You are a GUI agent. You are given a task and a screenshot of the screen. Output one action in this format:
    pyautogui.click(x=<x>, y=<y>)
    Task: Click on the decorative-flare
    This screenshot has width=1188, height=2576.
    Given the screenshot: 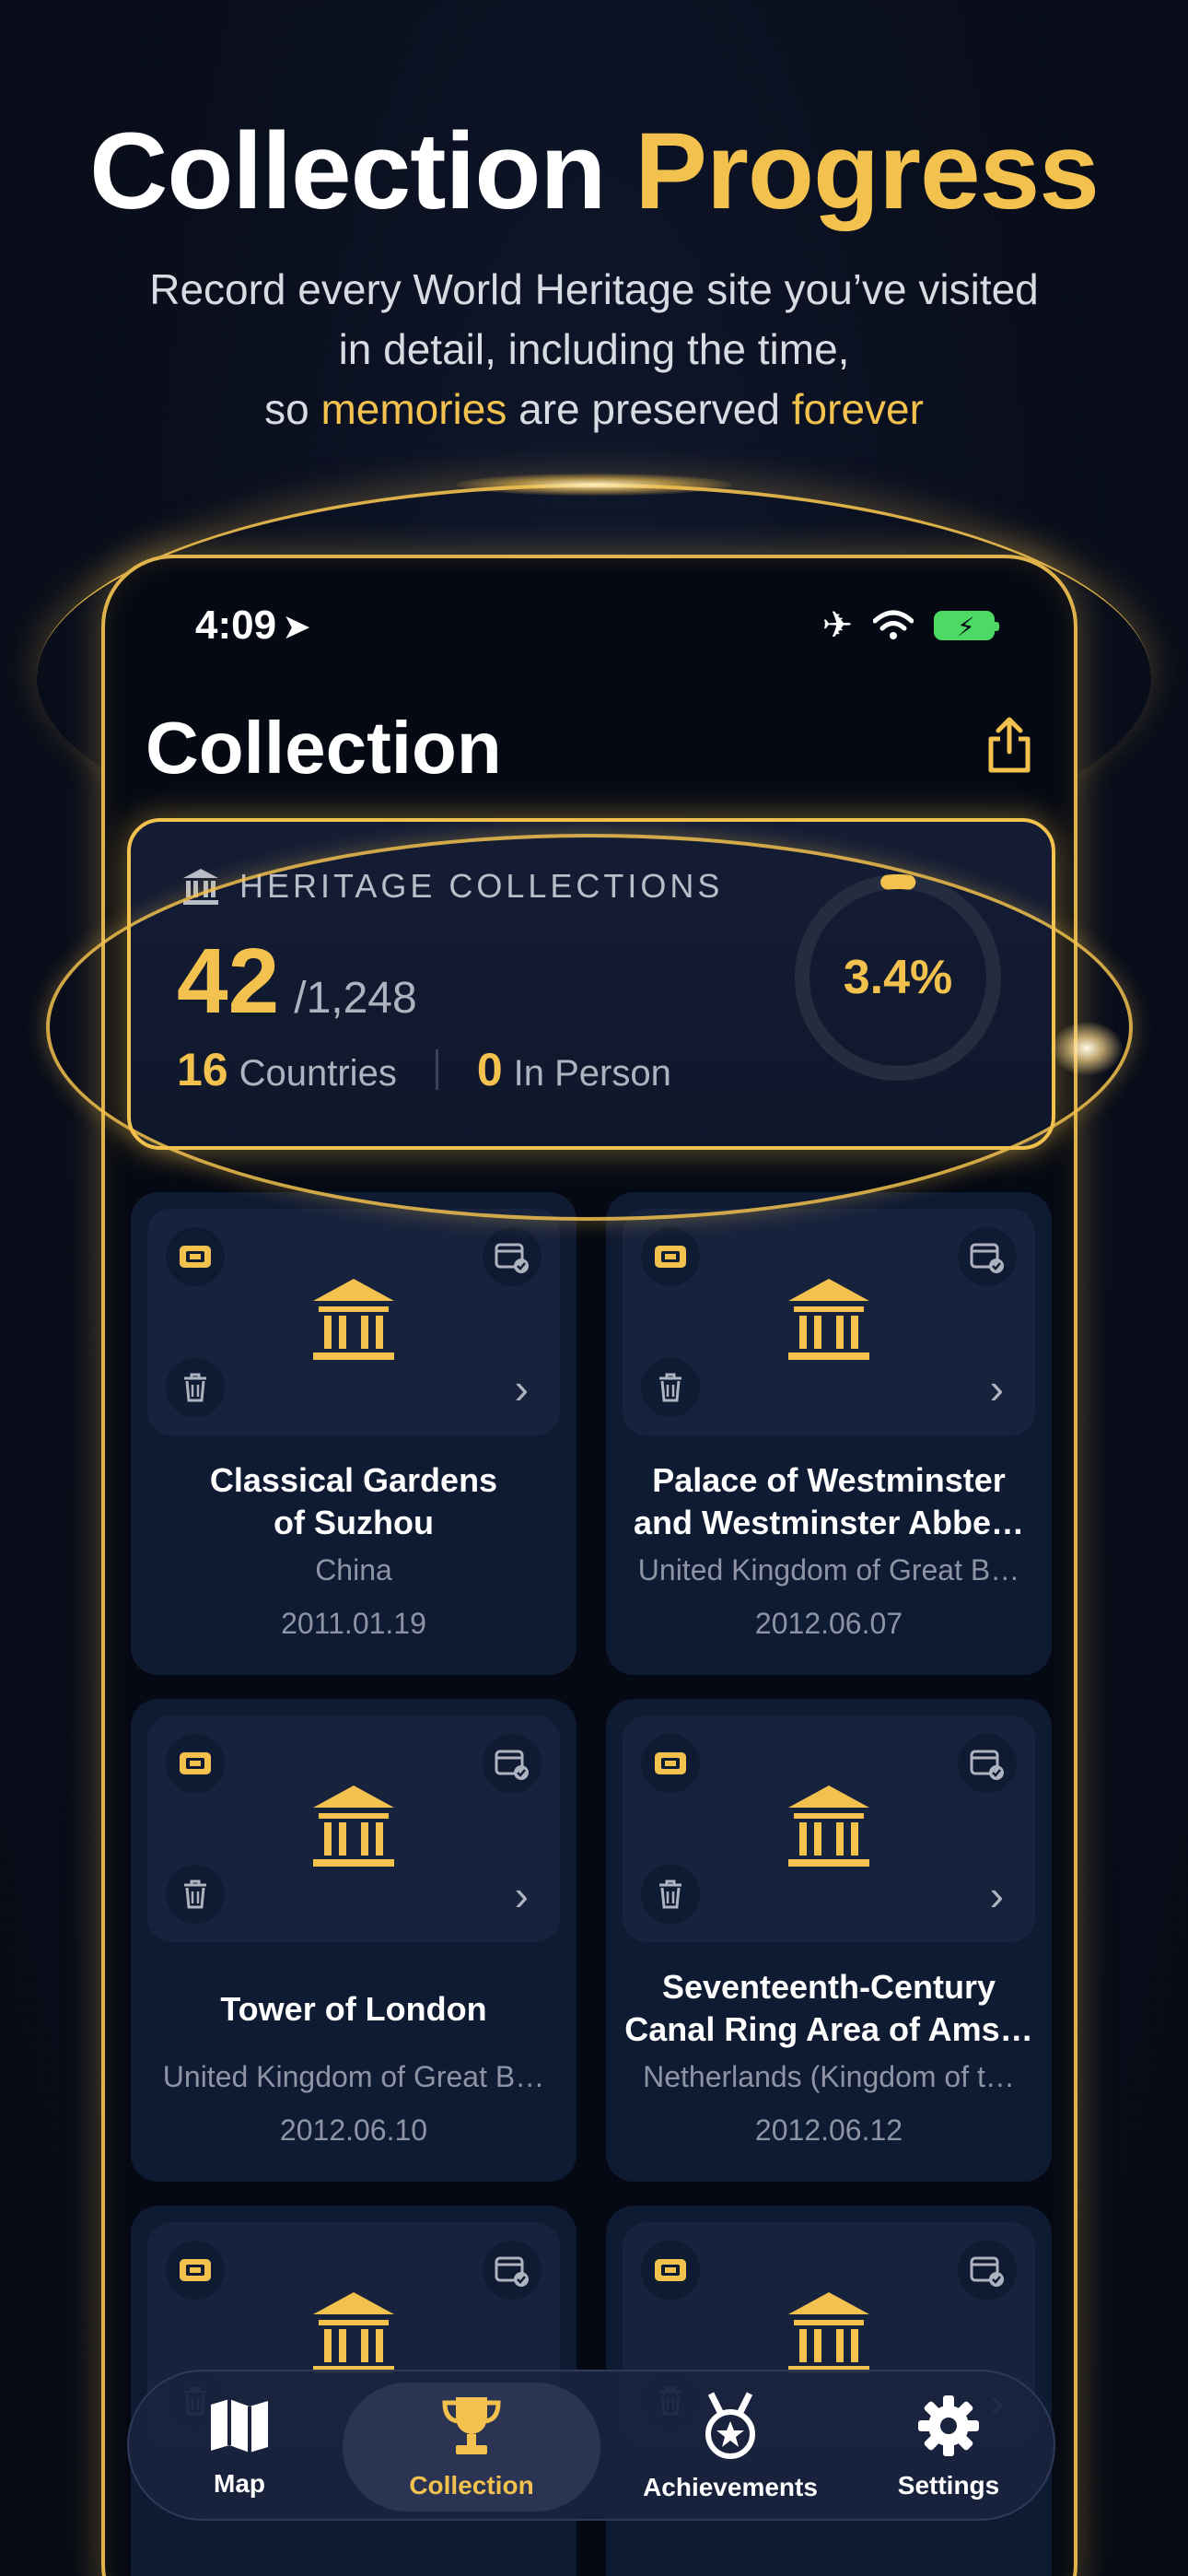 What is the action you would take?
    pyautogui.click(x=594, y=485)
    